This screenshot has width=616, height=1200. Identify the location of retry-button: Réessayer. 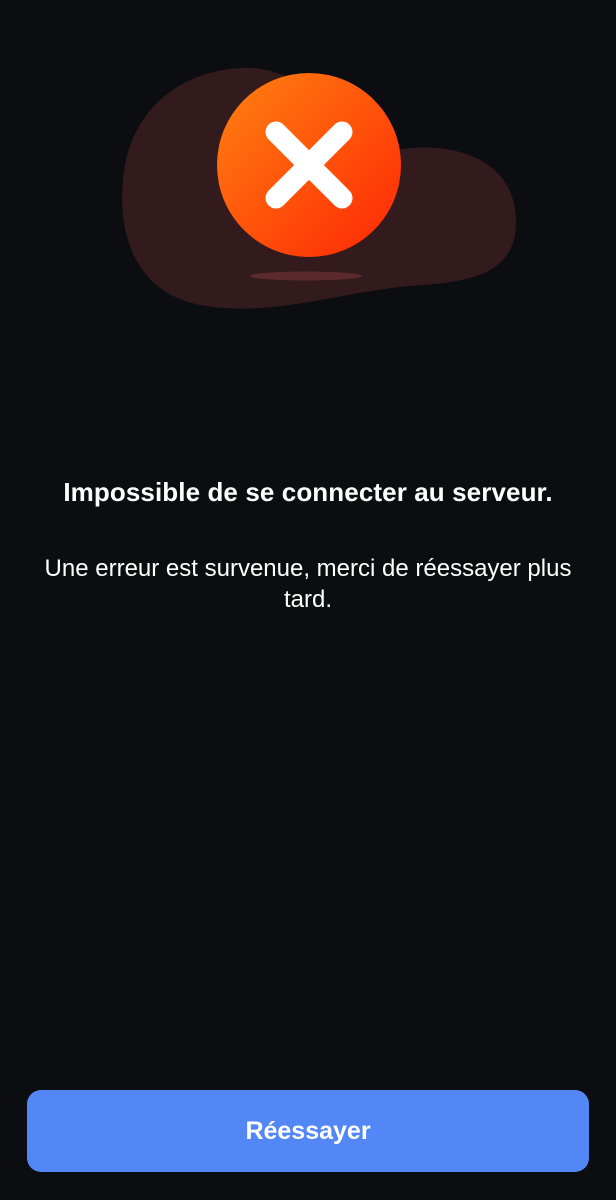
(308, 1131).